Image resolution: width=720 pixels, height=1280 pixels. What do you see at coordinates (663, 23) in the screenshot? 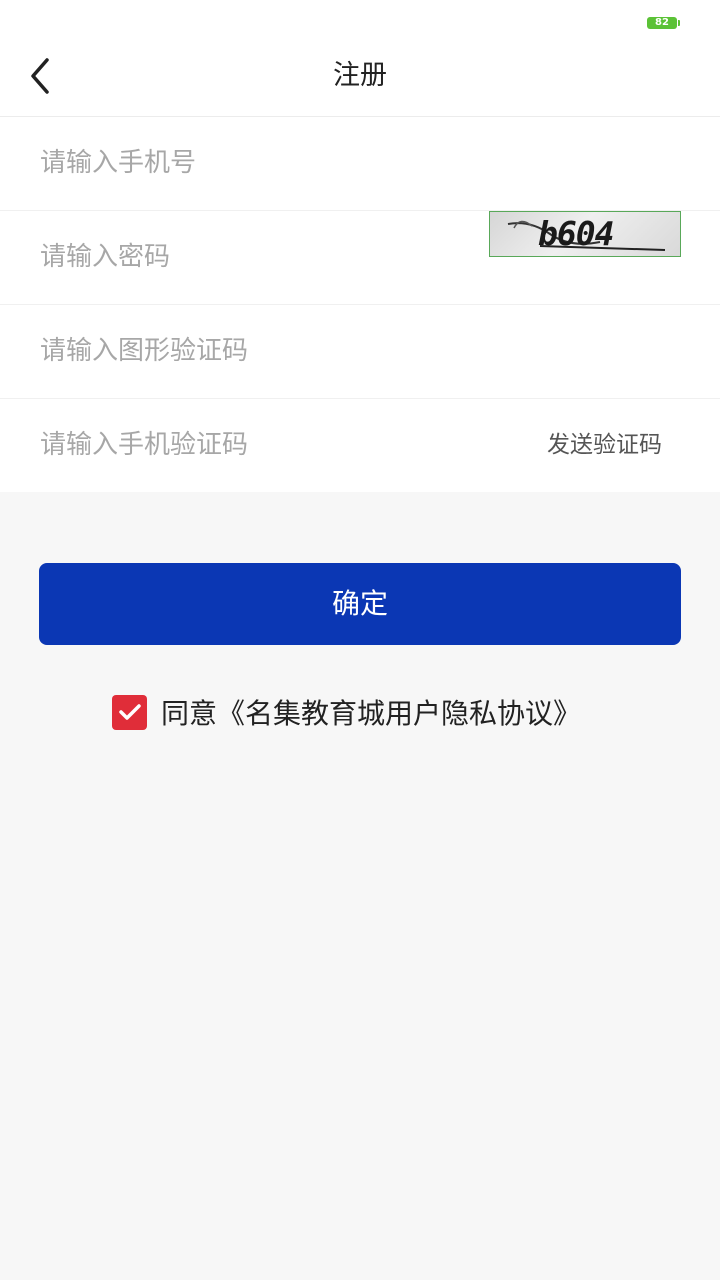
I see `battery-icon: 82` at bounding box center [663, 23].